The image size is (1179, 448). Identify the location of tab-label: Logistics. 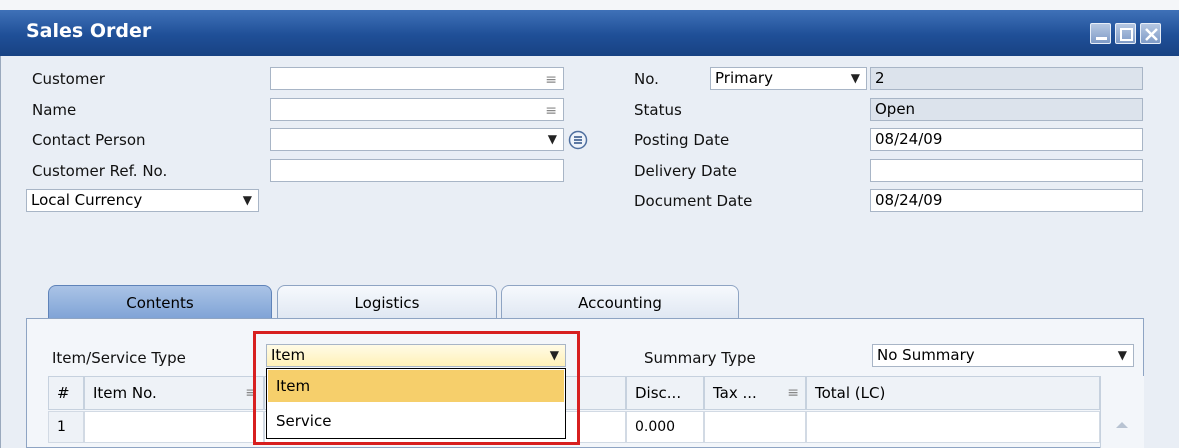
(387, 303).